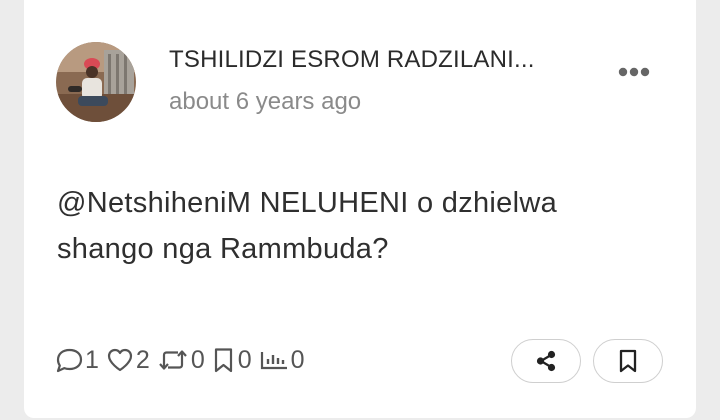 The image size is (720, 420). I want to click on share-button, so click(546, 361).